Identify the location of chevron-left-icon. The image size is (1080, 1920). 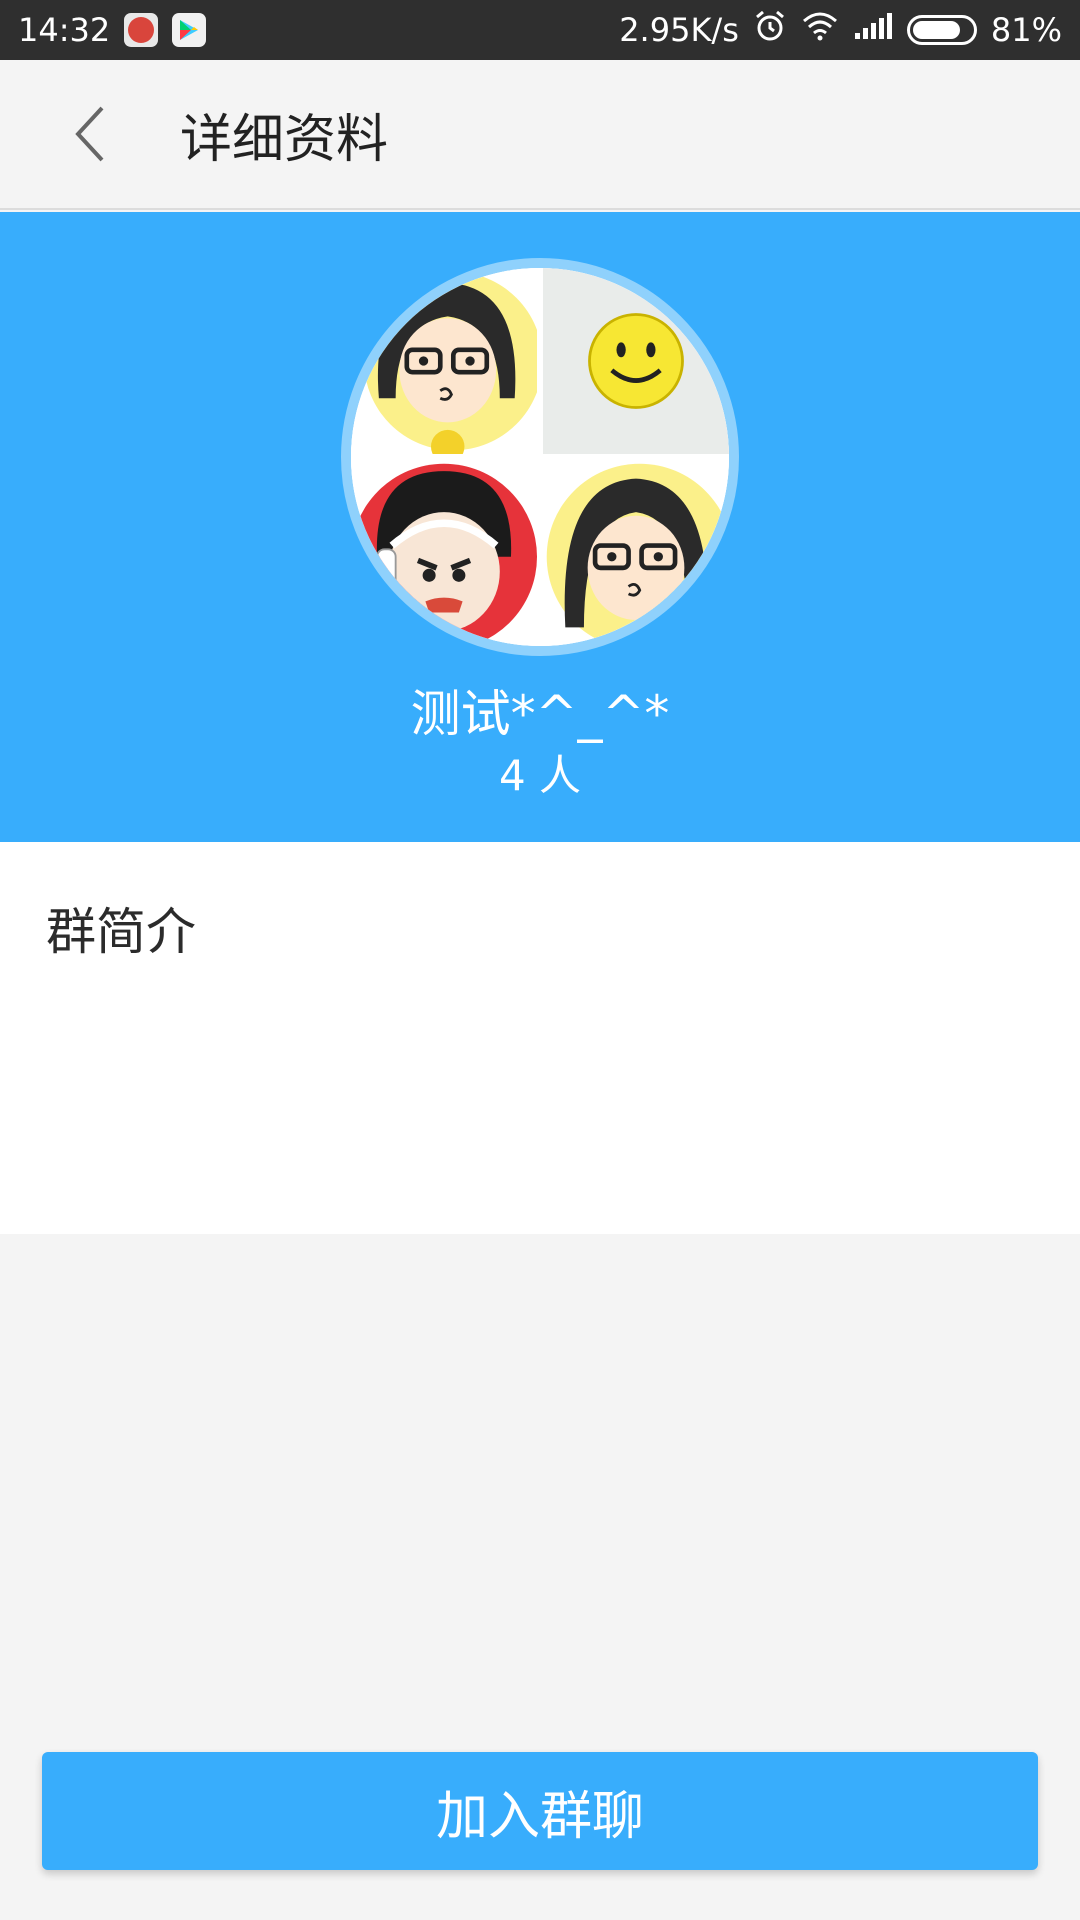
(89, 134).